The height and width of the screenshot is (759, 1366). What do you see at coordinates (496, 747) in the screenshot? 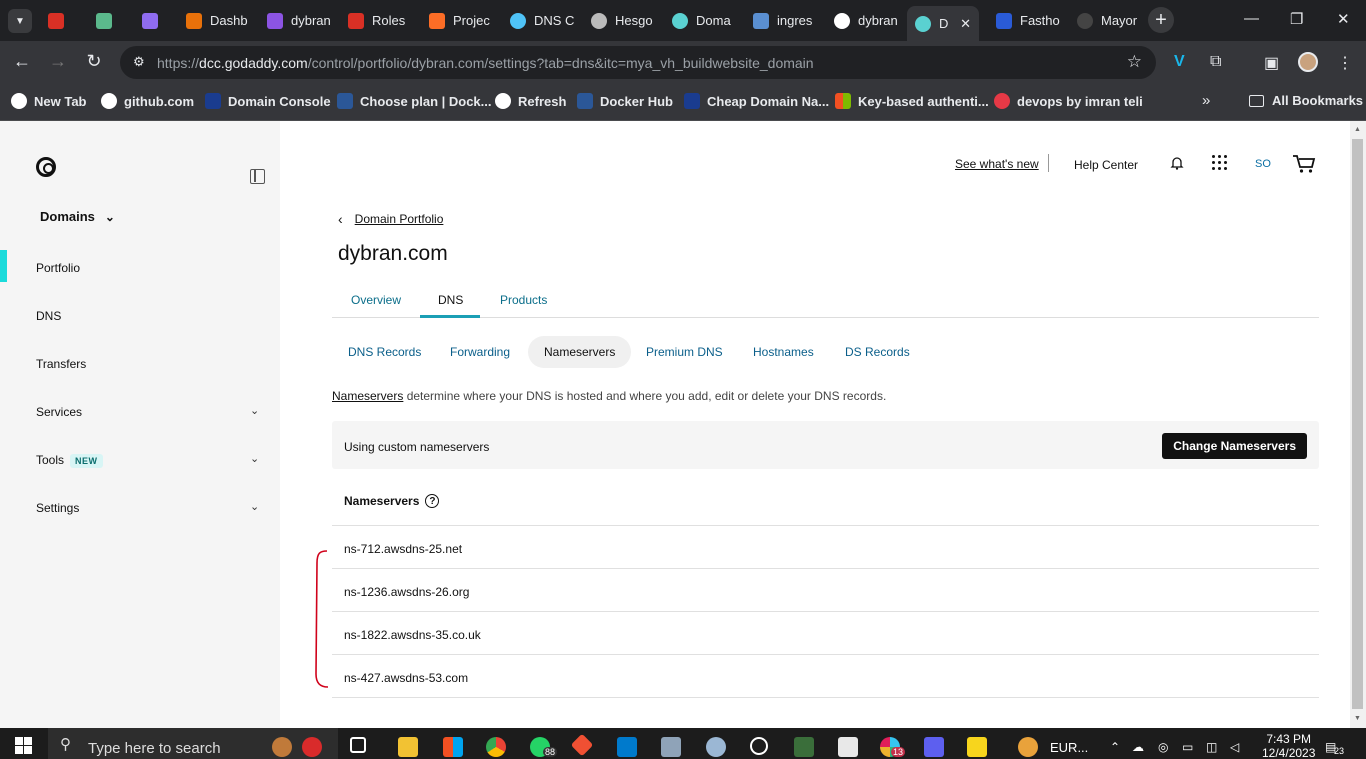
I see `chrome-icon` at bounding box center [496, 747].